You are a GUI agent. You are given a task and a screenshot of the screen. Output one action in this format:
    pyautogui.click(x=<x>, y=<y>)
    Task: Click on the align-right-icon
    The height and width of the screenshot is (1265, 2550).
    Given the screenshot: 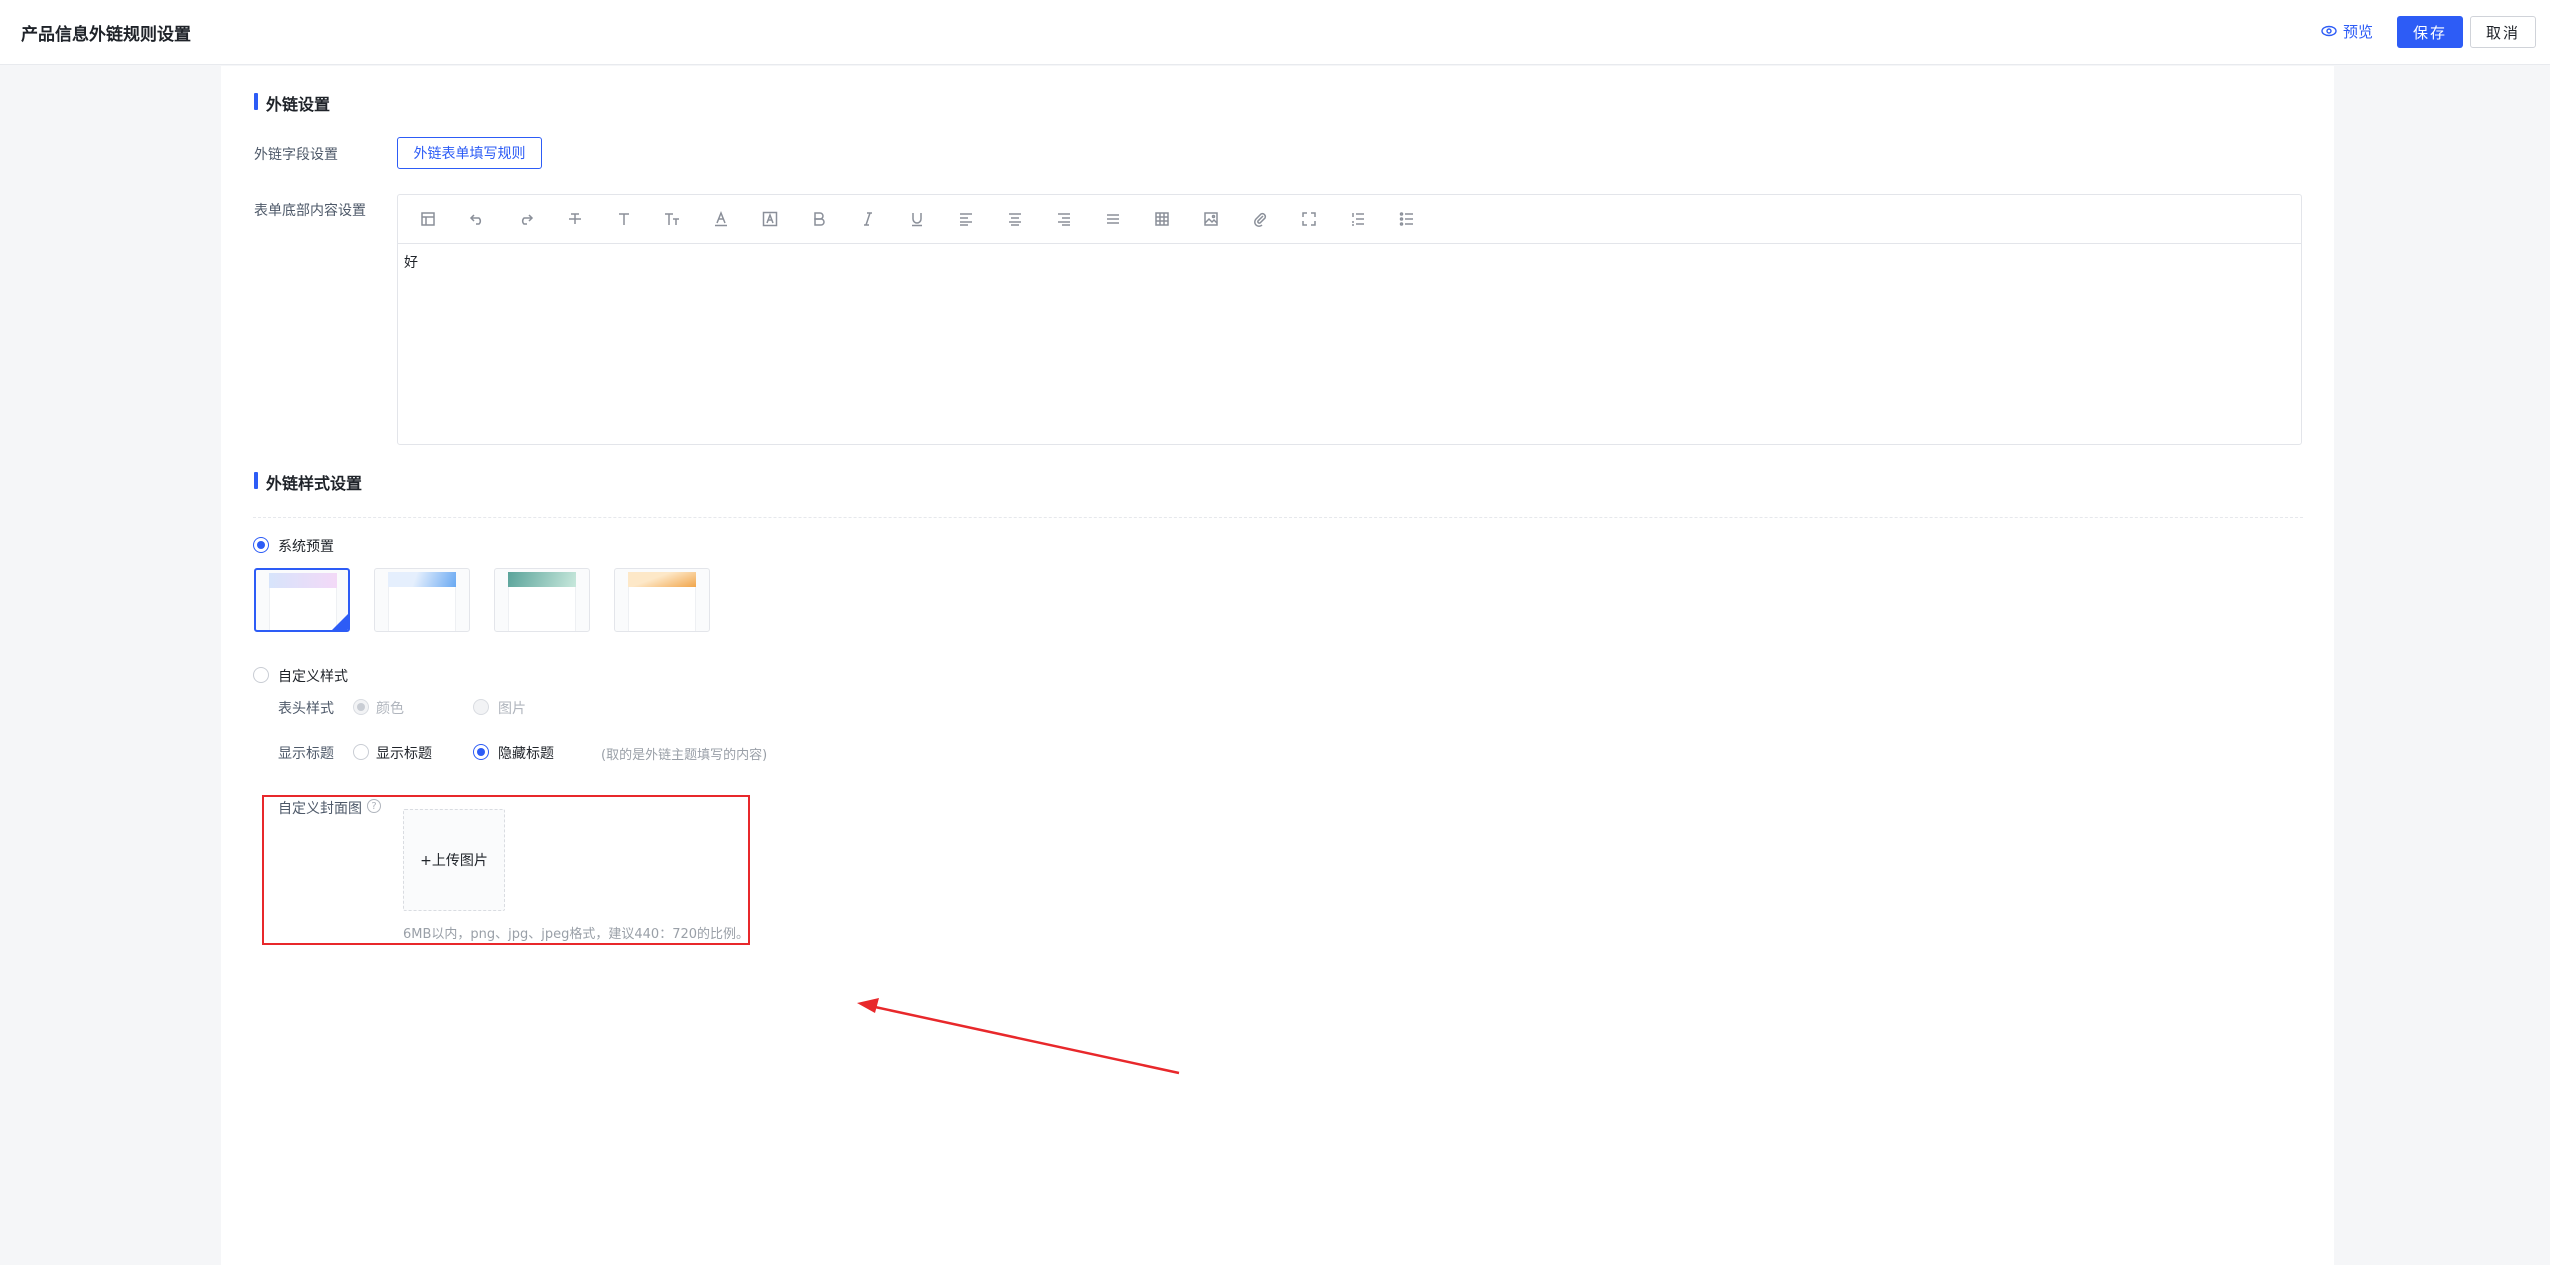 What is the action you would take?
    pyautogui.click(x=1064, y=219)
    